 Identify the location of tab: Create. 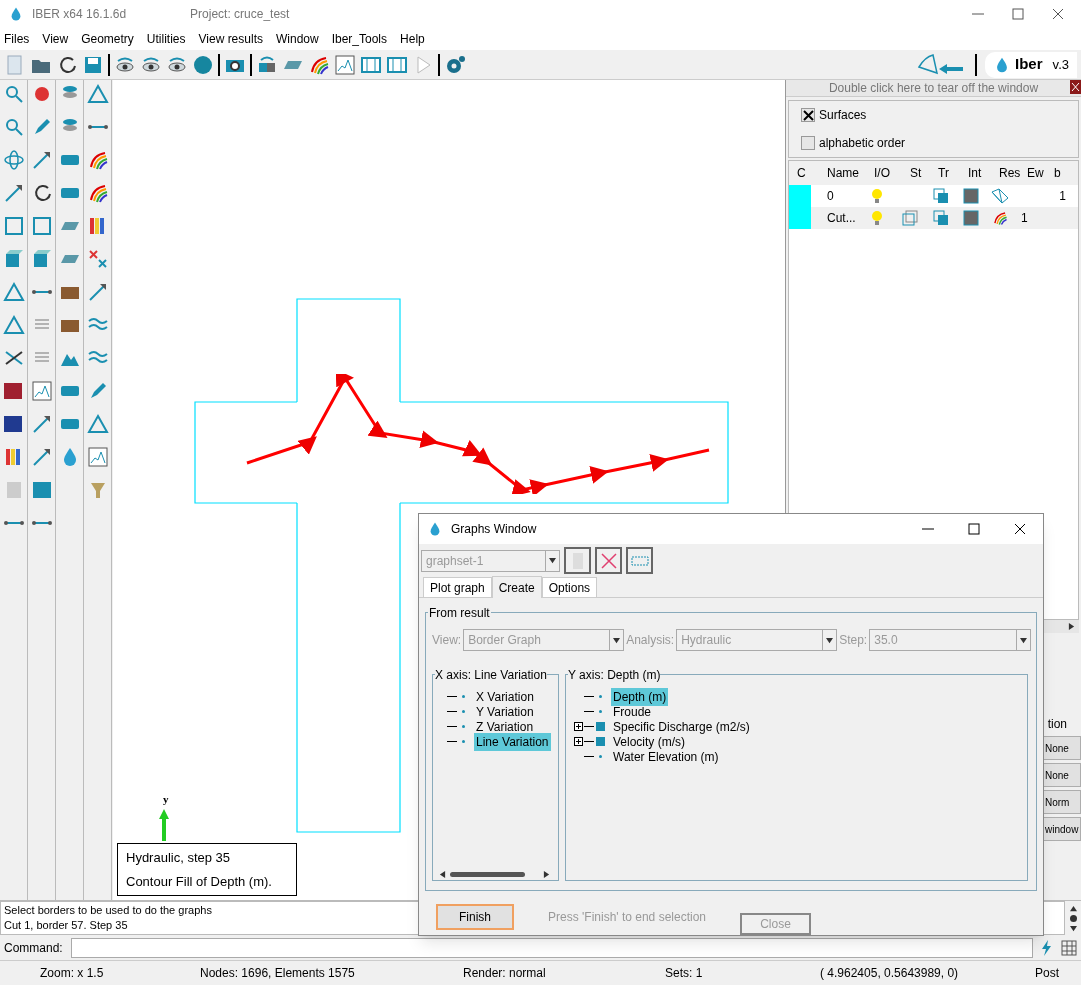
(516, 587).